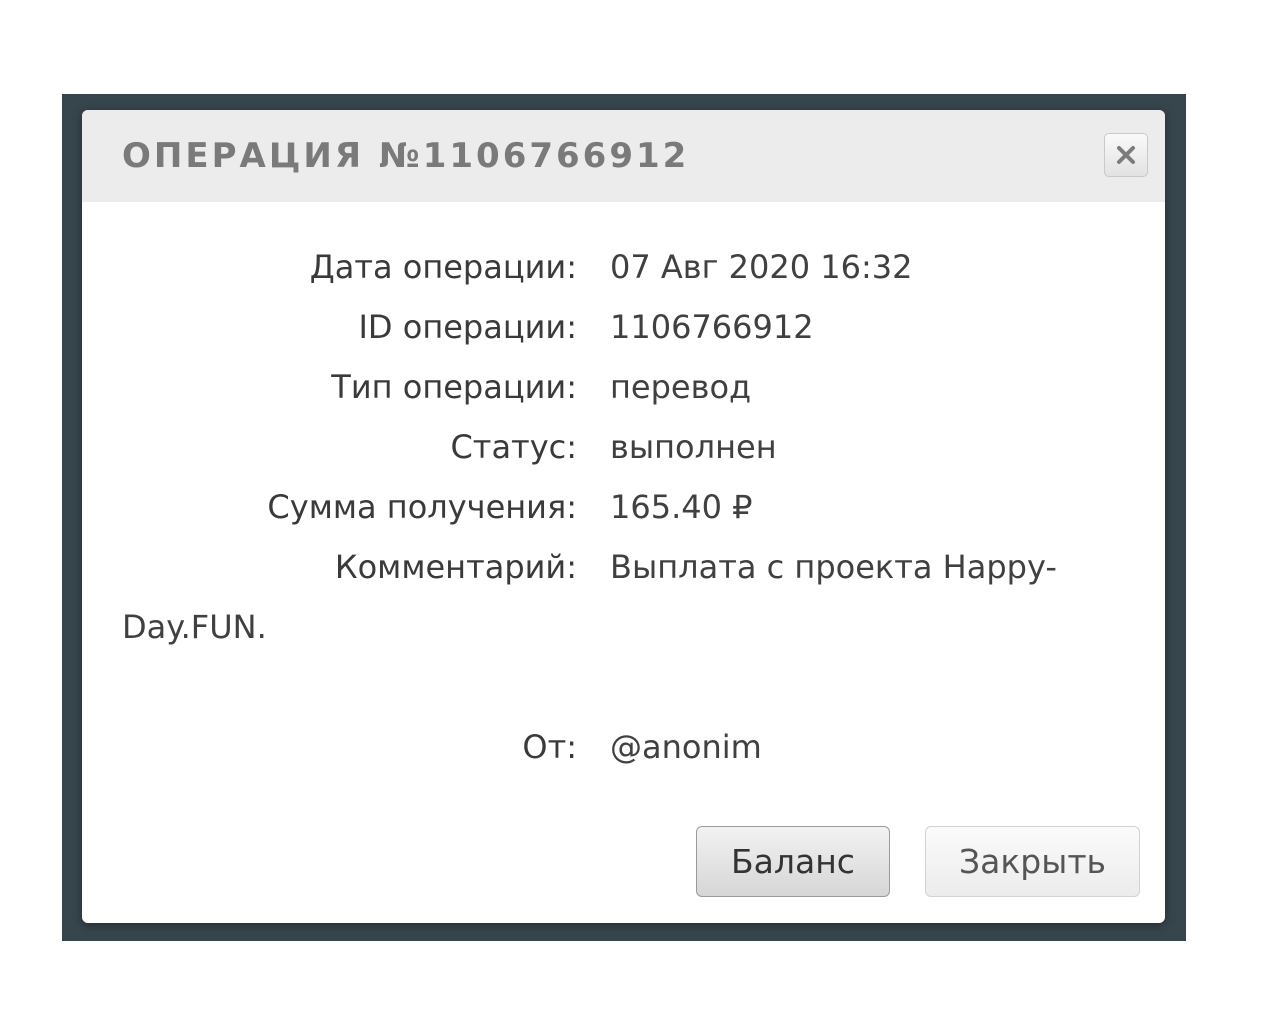 The width and height of the screenshot is (1280, 1024). Describe the element at coordinates (793, 861) in the screenshot. I see `balance-button: Баланс` at that location.